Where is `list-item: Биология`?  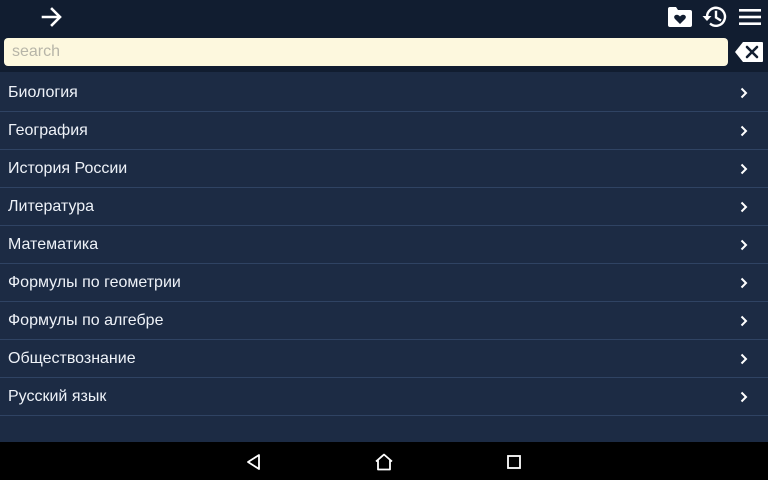 list-item: Биология is located at coordinates (384, 93).